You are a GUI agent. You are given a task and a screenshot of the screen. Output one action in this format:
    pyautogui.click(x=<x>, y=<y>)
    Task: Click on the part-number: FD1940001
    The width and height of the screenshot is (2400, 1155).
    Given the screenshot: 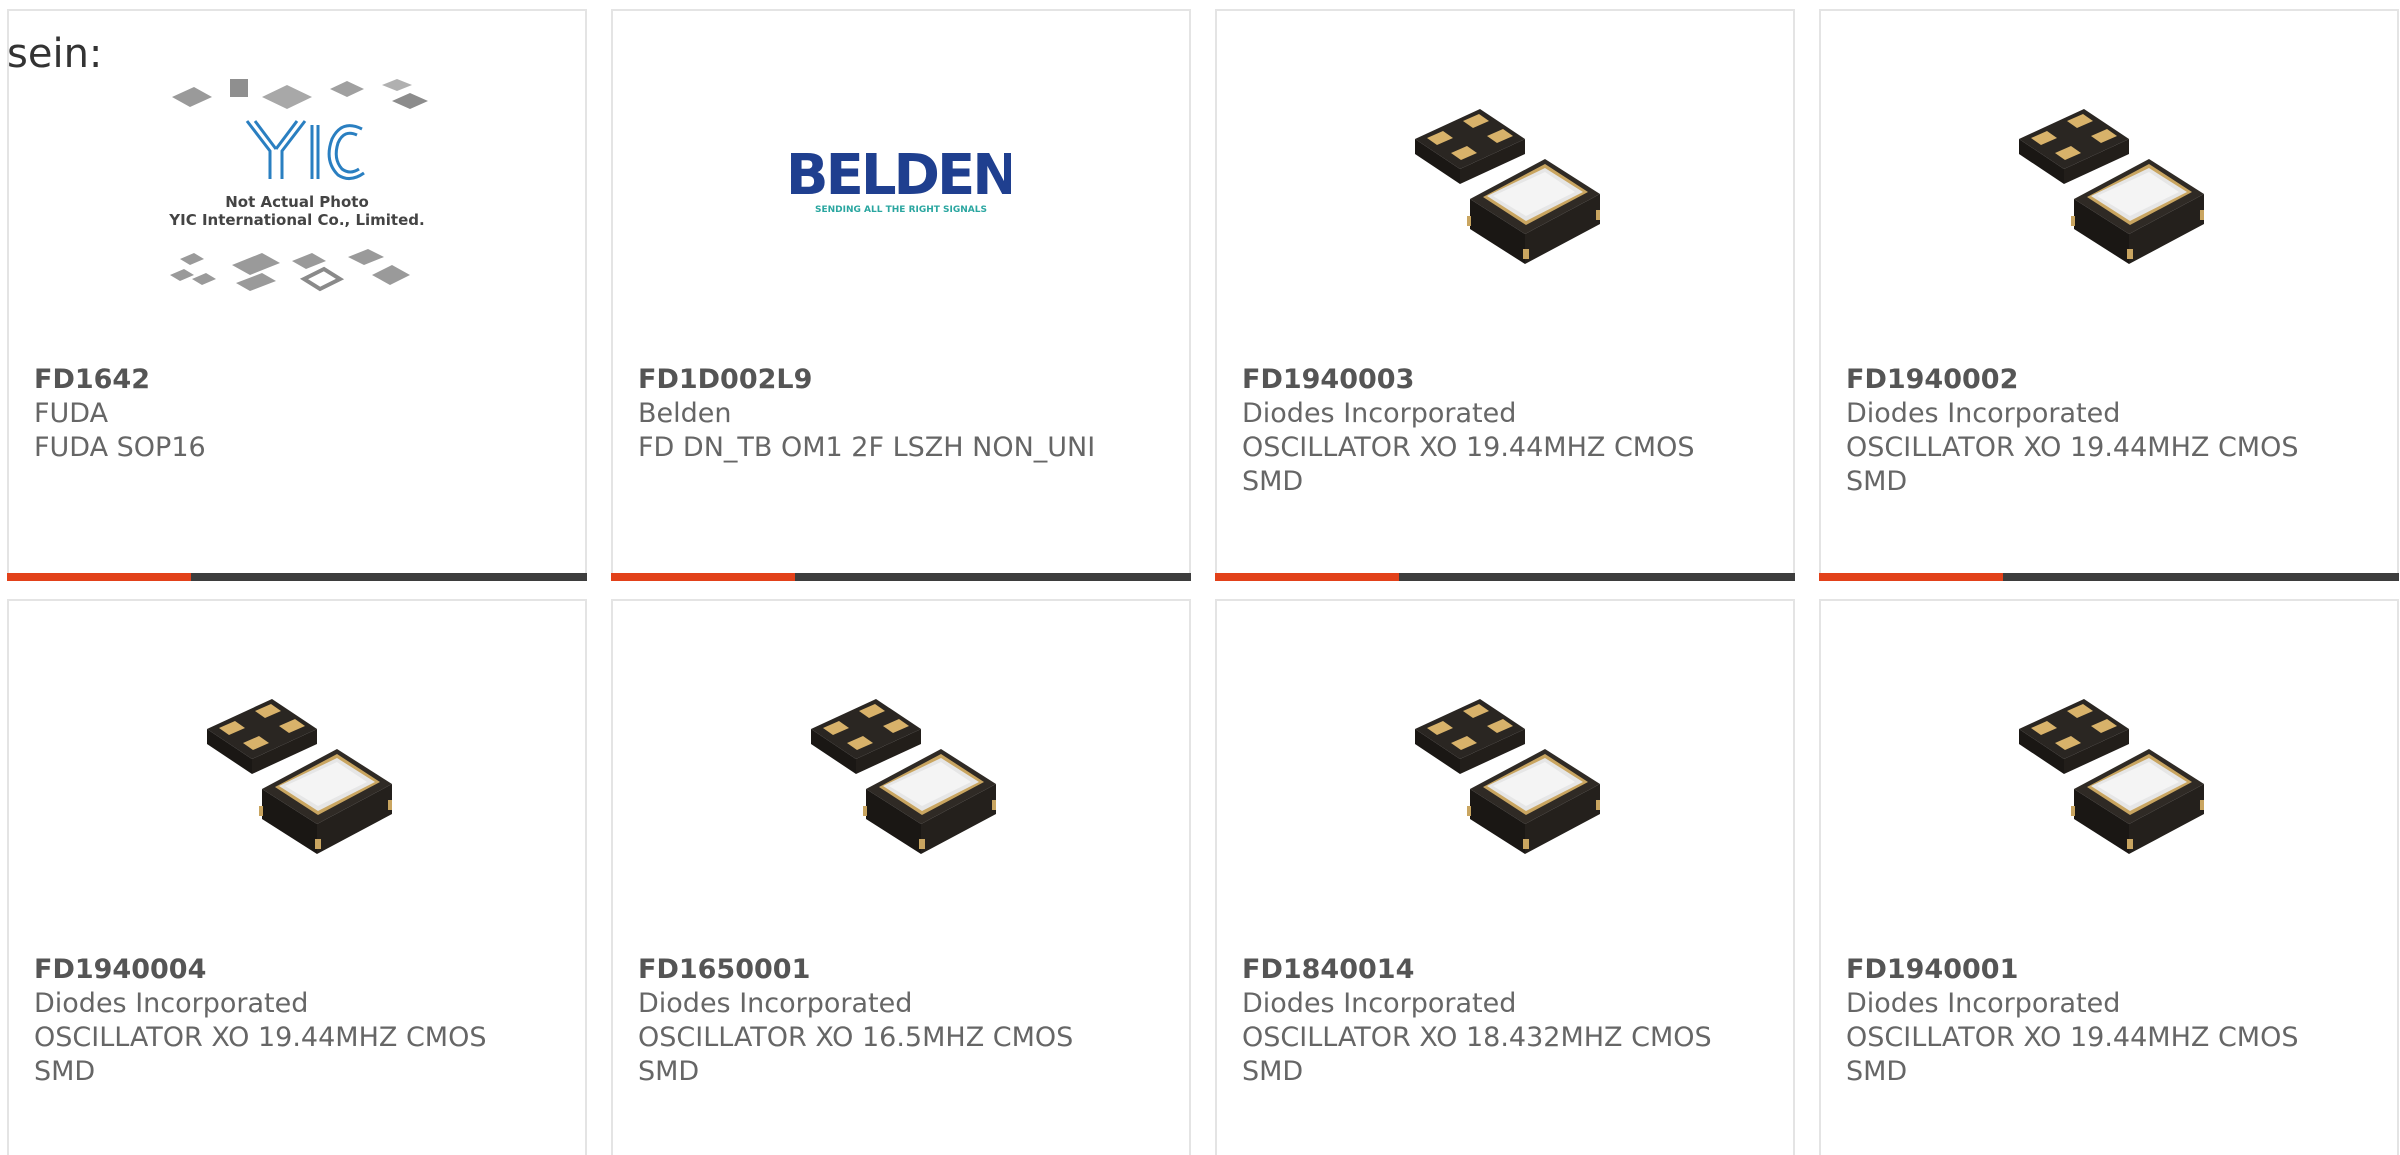 What is the action you would take?
    pyautogui.click(x=2109, y=970)
    